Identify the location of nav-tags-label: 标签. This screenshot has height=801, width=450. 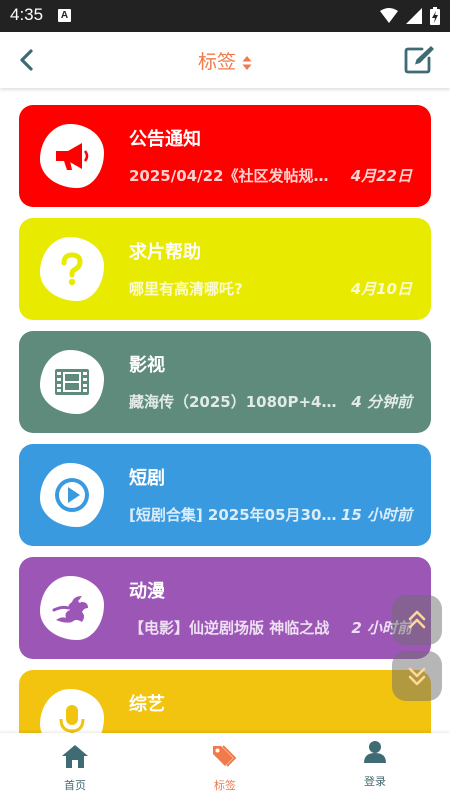
(225, 785).